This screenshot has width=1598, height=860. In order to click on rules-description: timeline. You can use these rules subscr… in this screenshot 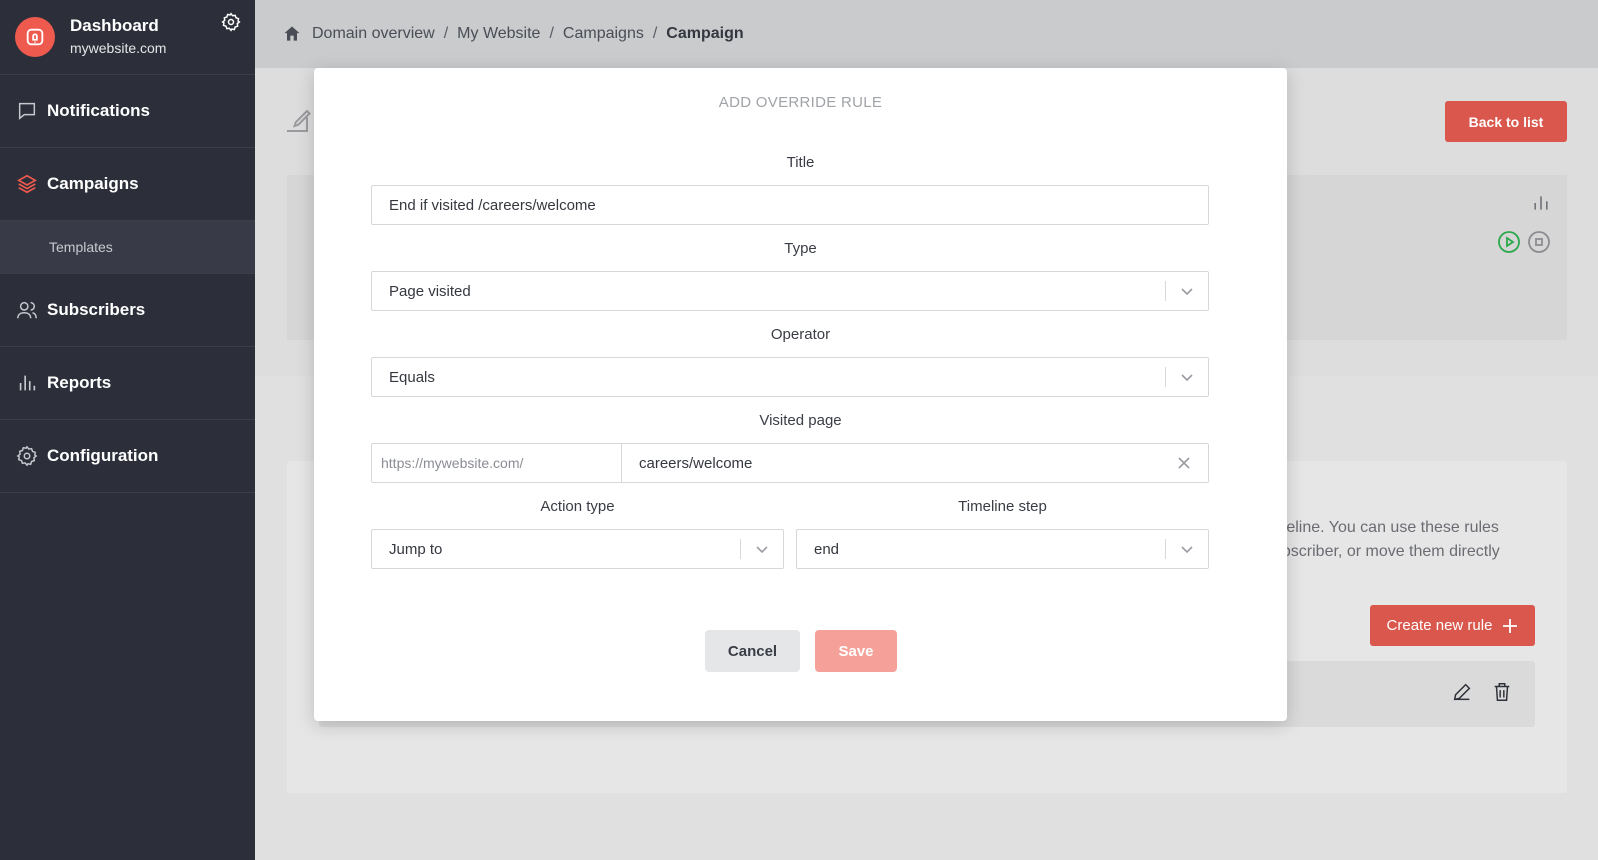, I will do `click(1382, 539)`.